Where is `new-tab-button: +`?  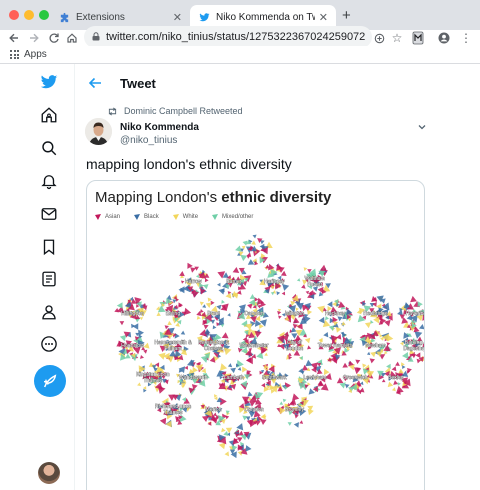 new-tab-button: + is located at coordinates (346, 15).